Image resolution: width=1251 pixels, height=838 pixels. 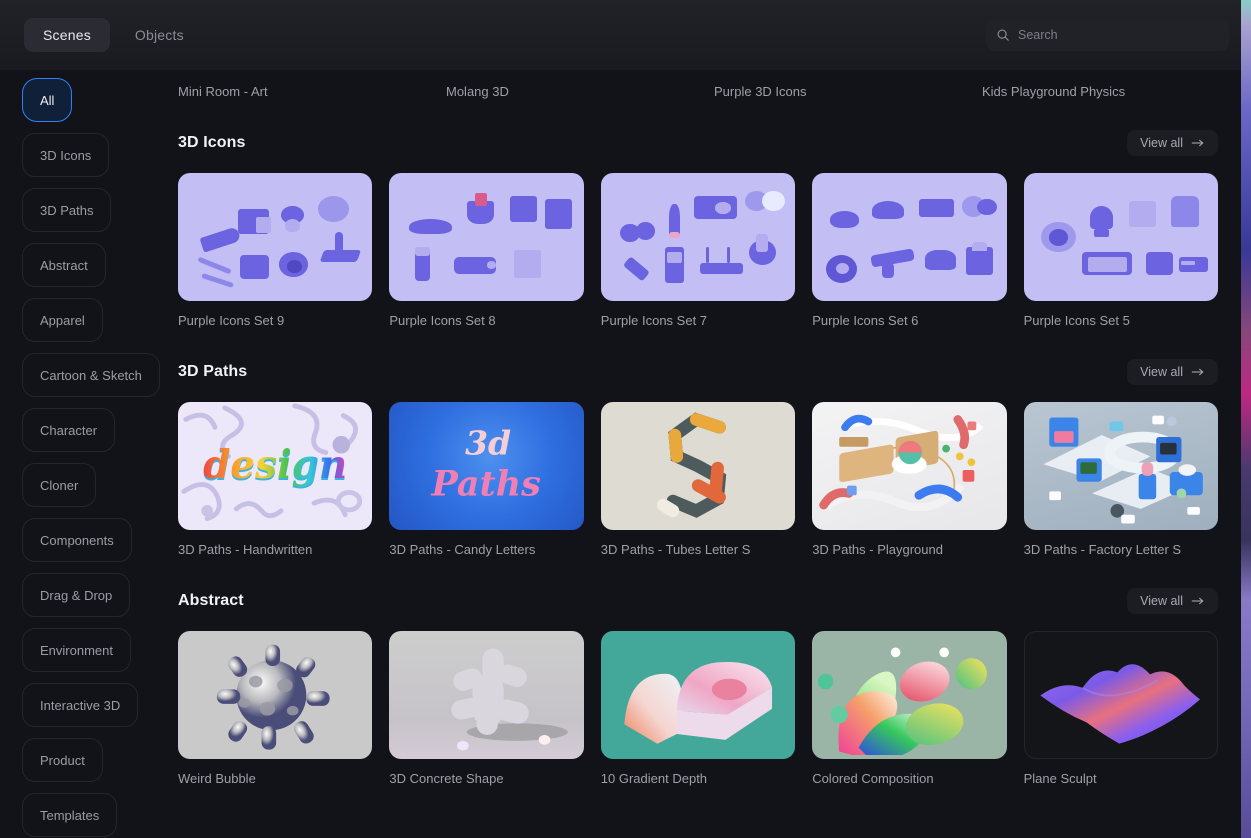 What do you see at coordinates (873, 778) in the screenshot?
I see `card-label: Colored Composition` at bounding box center [873, 778].